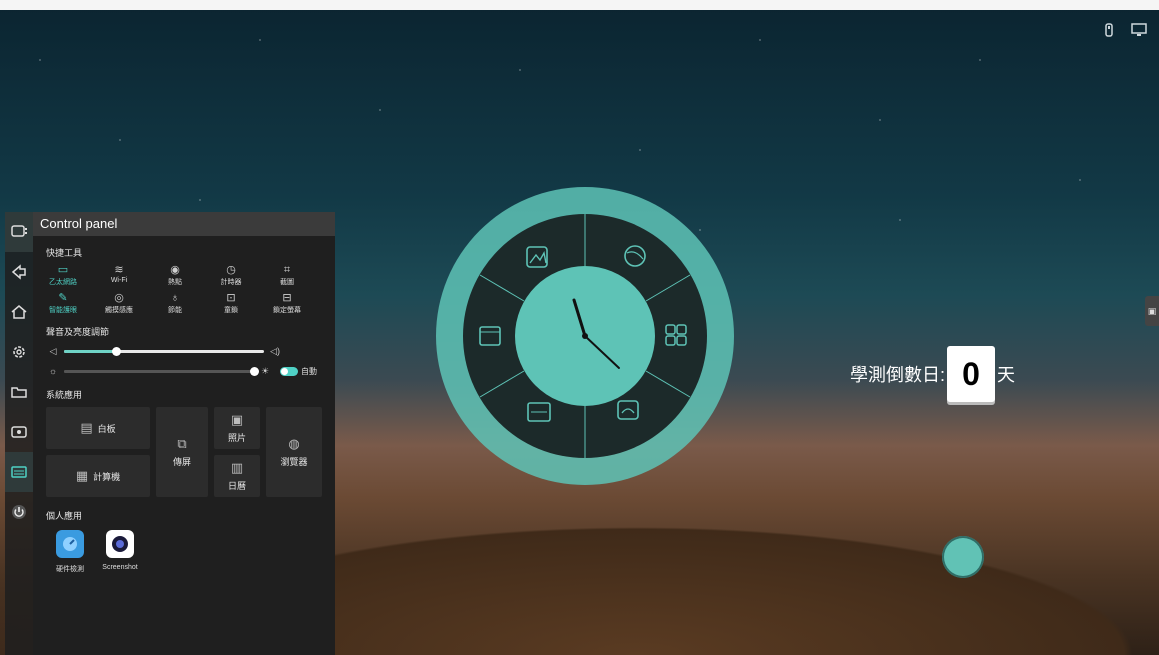  I want to click on calculator-tile: ▦ 計算機, so click(98, 476).